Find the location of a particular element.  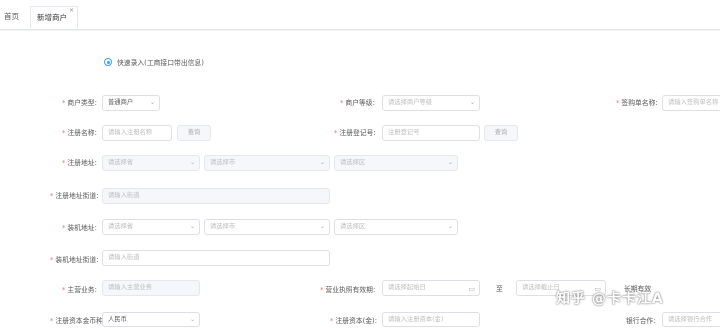

reg-addr-label: * 注册地址: is located at coordinates (79, 163).